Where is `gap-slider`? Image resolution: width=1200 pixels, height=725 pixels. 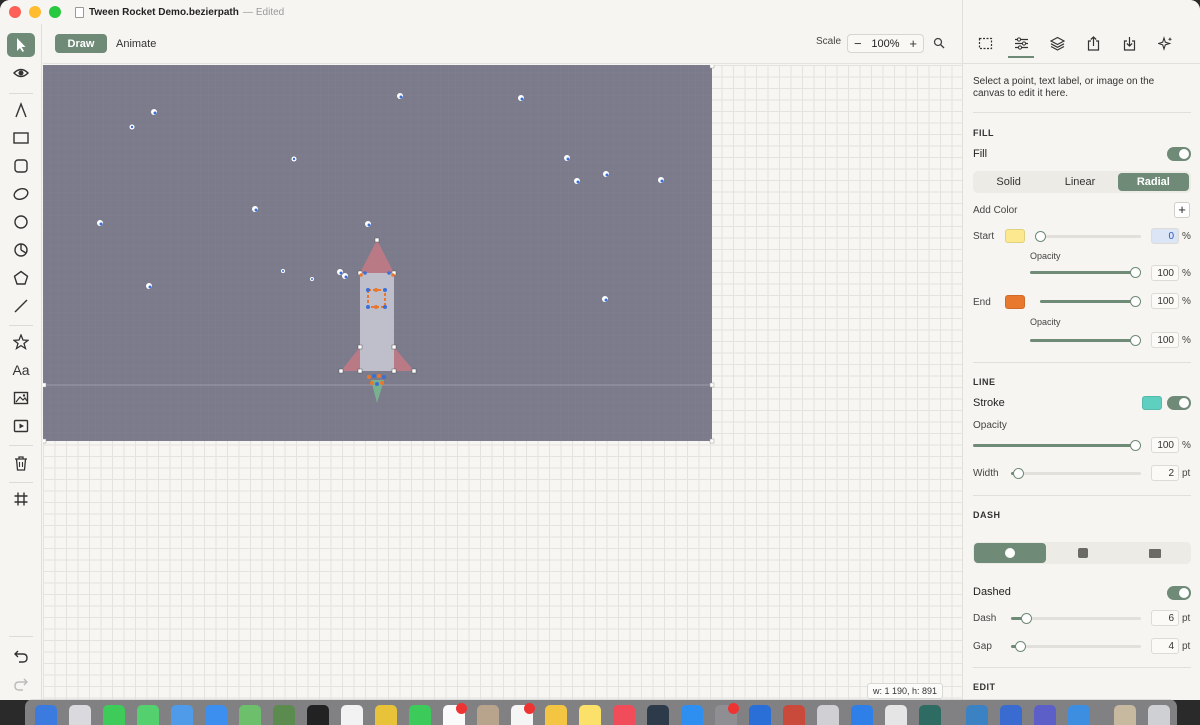
gap-slider is located at coordinates (1076, 646).